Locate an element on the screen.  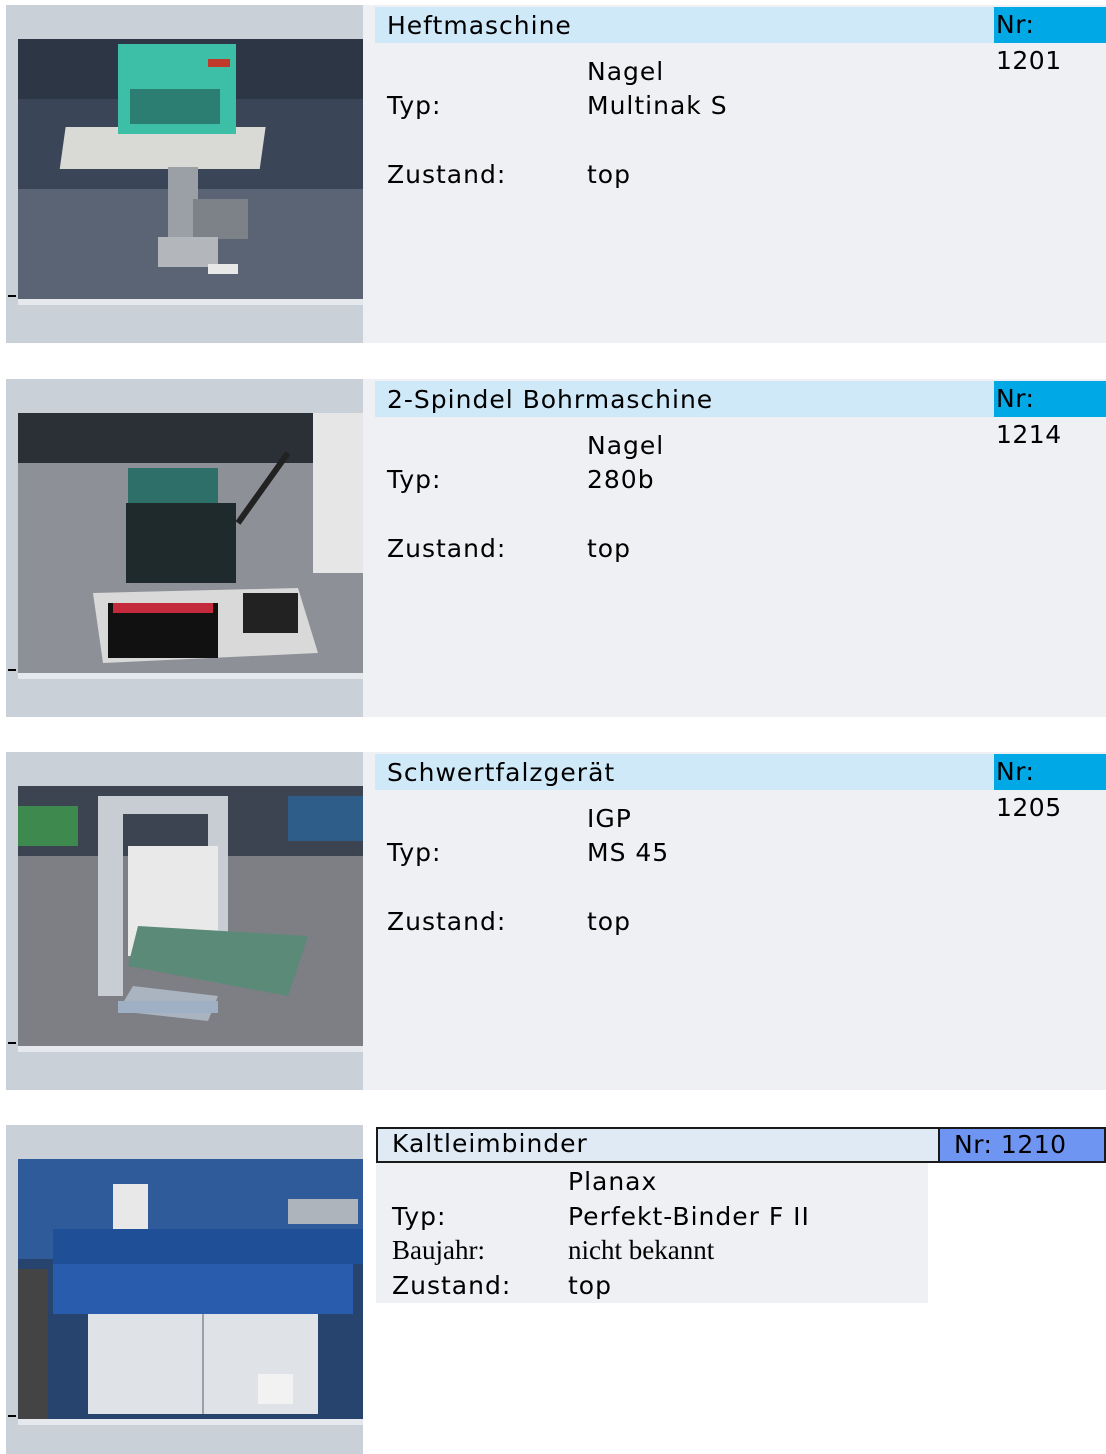
item-number-badge: Nr: 1214 is located at coordinates (1050, 415).